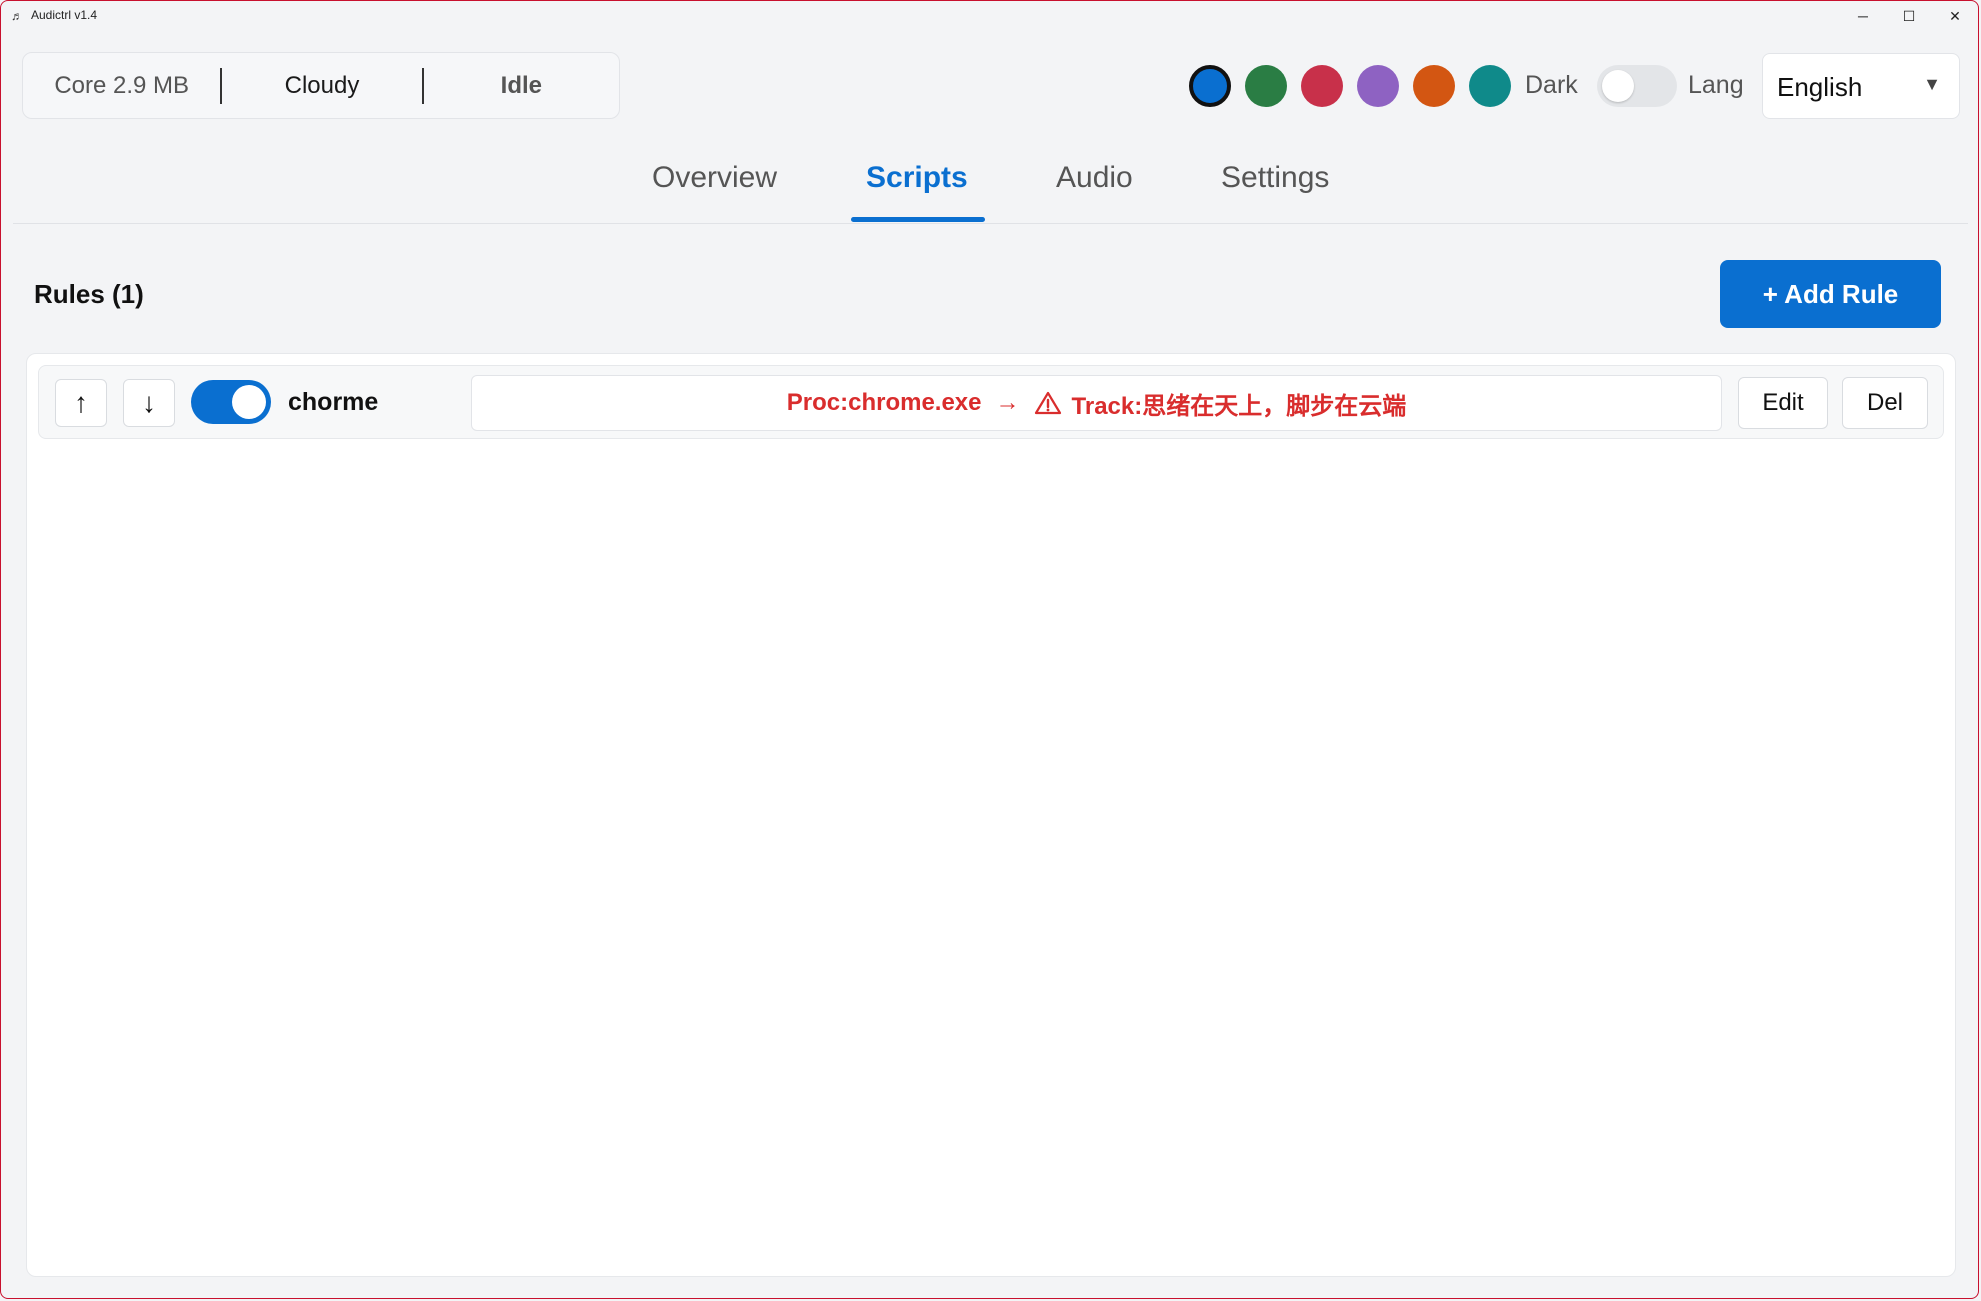 The width and height of the screenshot is (1981, 1301). I want to click on rule-track: Track:思绪在天上，脚步在云端, so click(1239, 406).